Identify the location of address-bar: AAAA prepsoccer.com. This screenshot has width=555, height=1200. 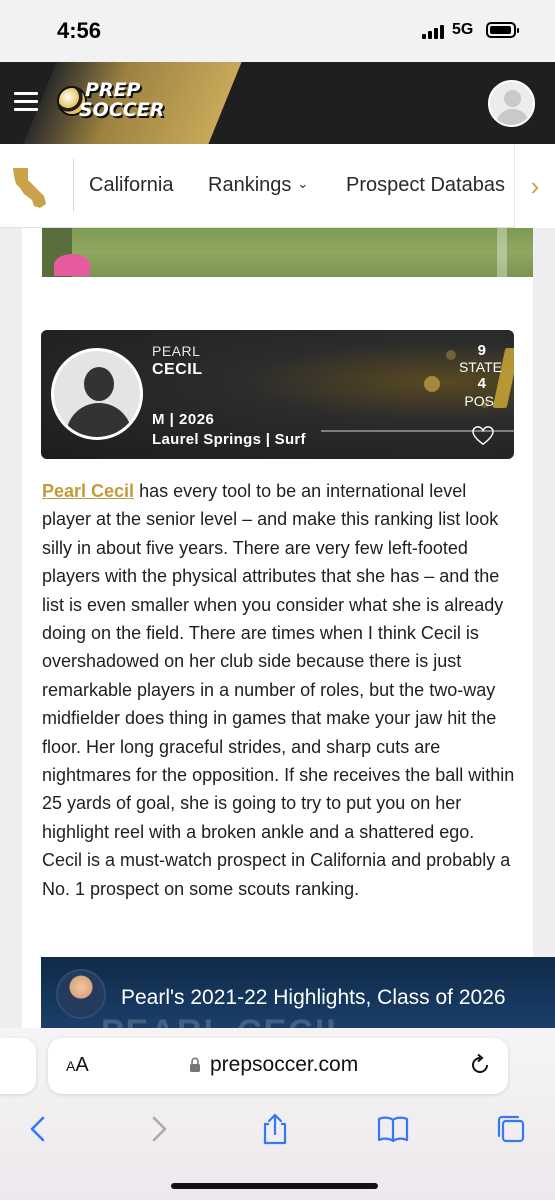
(278, 1066).